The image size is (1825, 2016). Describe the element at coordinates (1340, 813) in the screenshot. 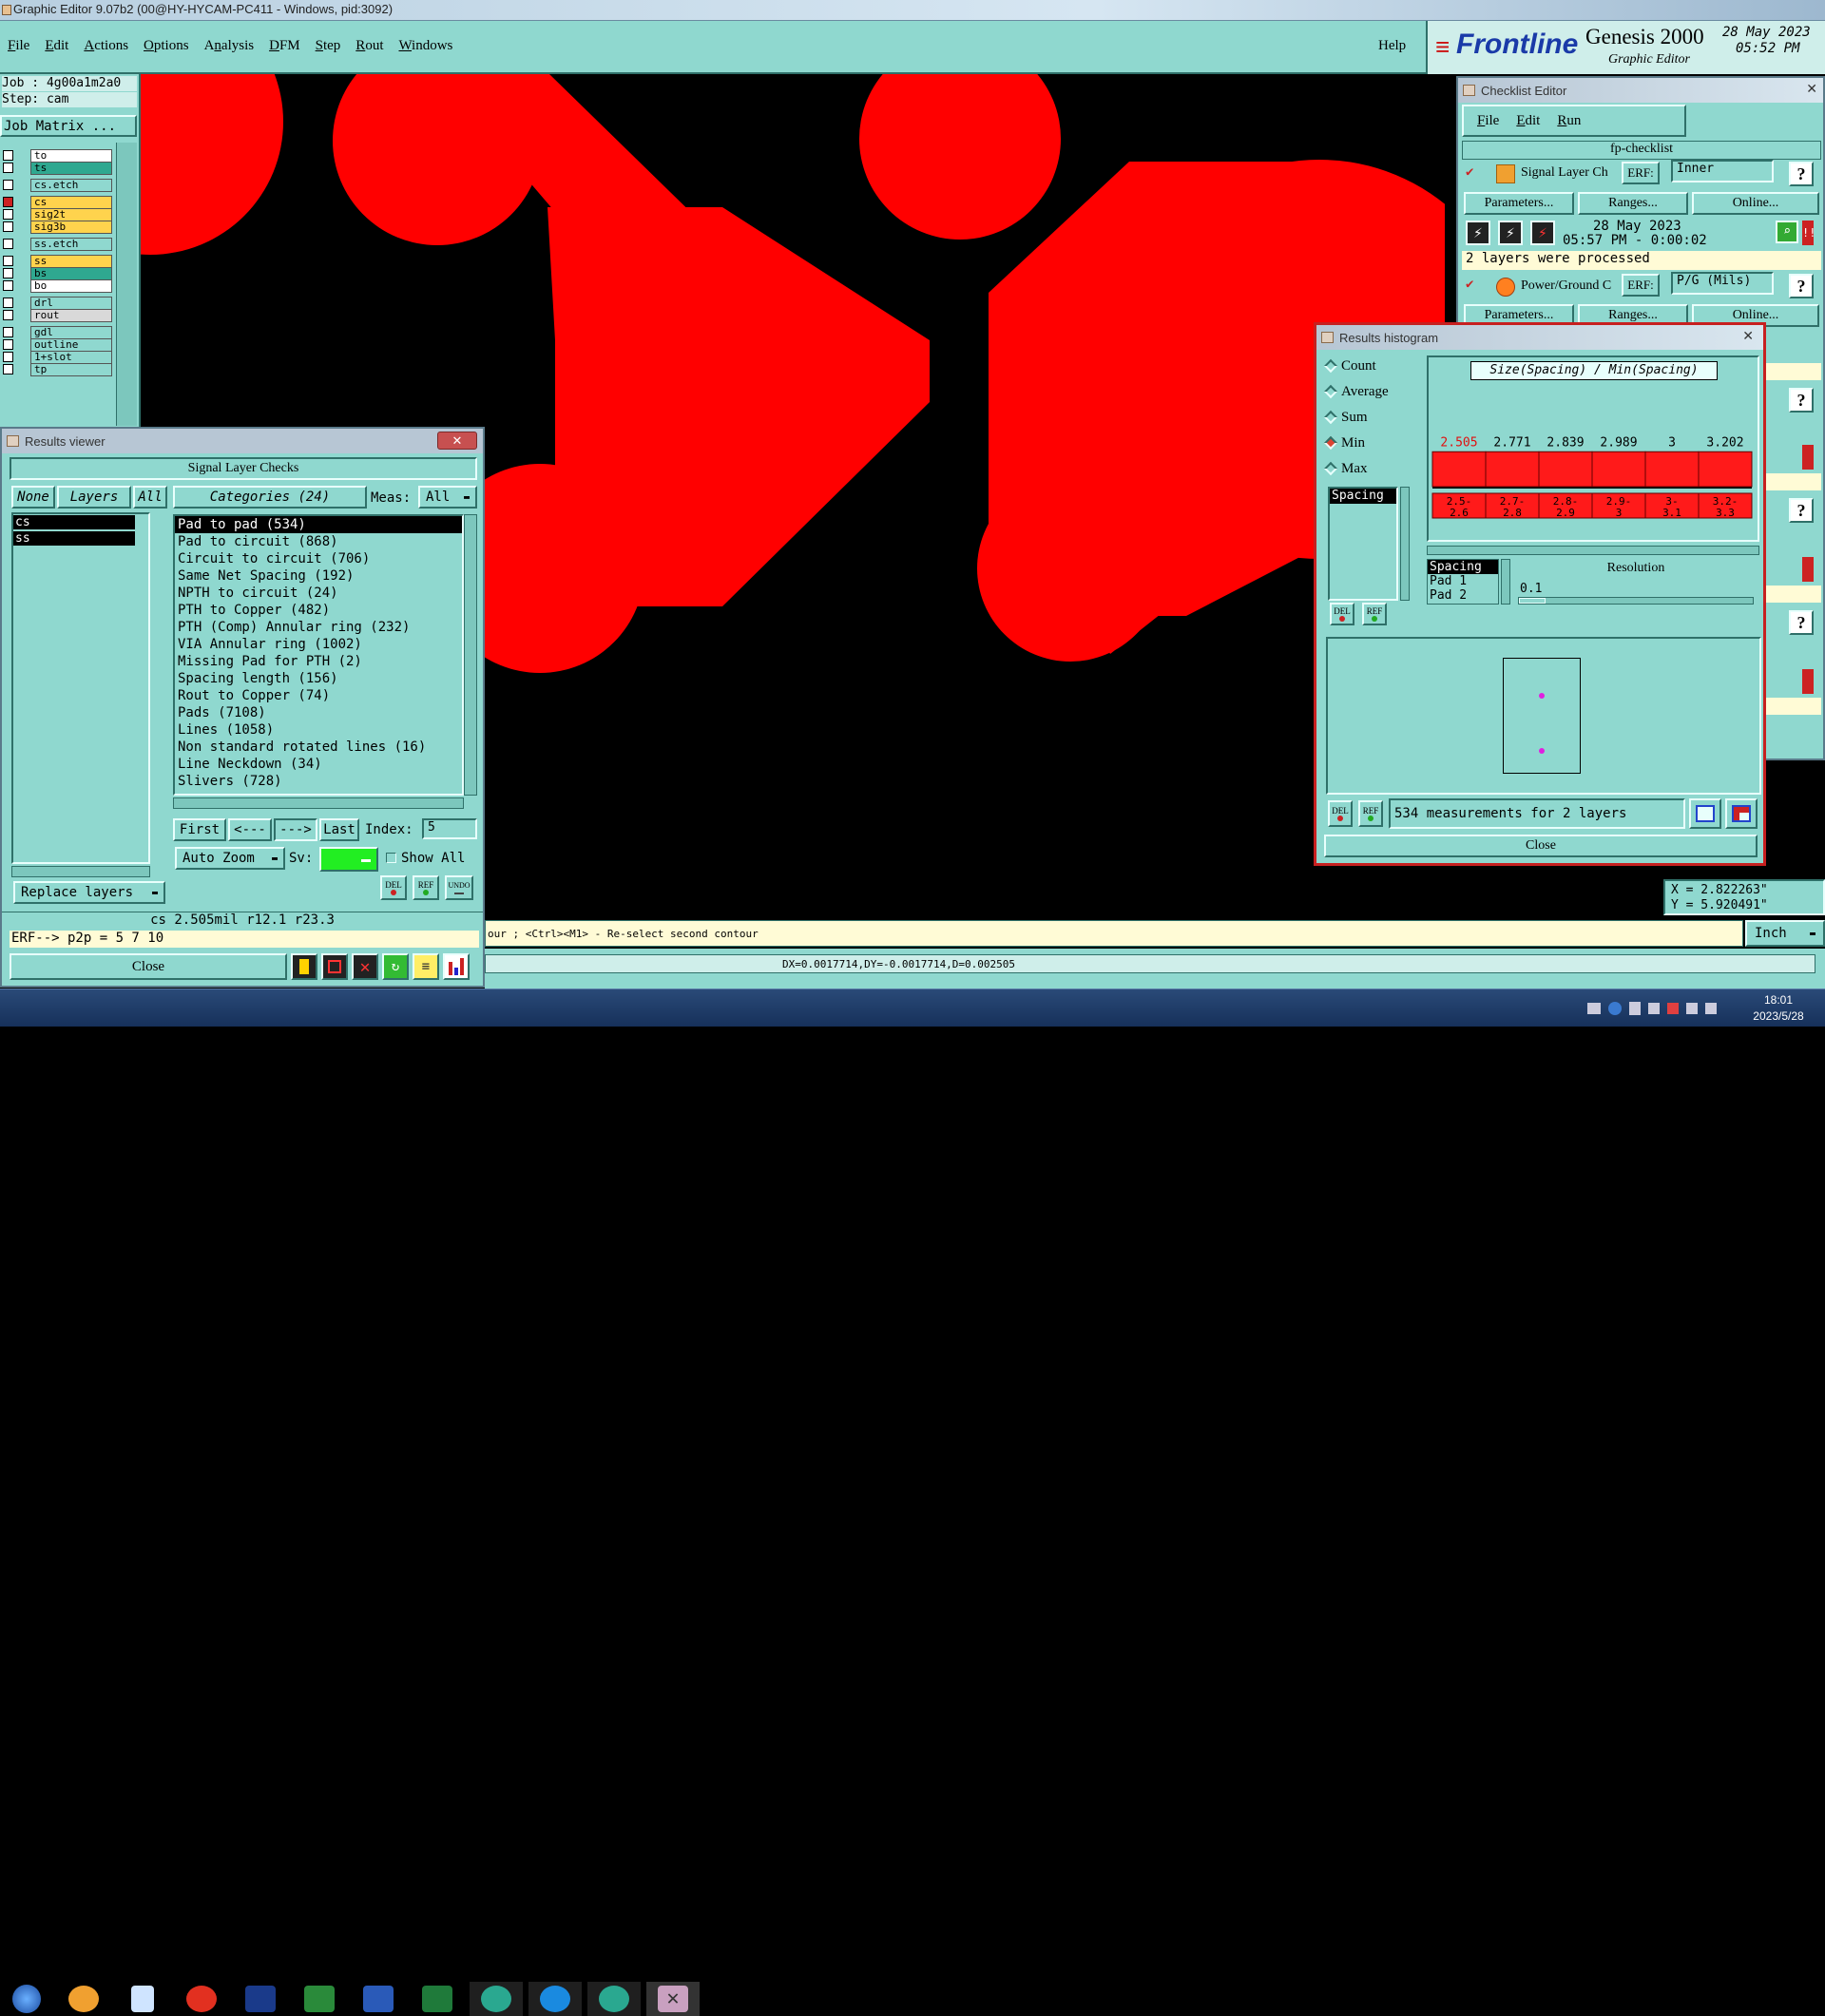

I see `preview-del-button: DEL` at that location.